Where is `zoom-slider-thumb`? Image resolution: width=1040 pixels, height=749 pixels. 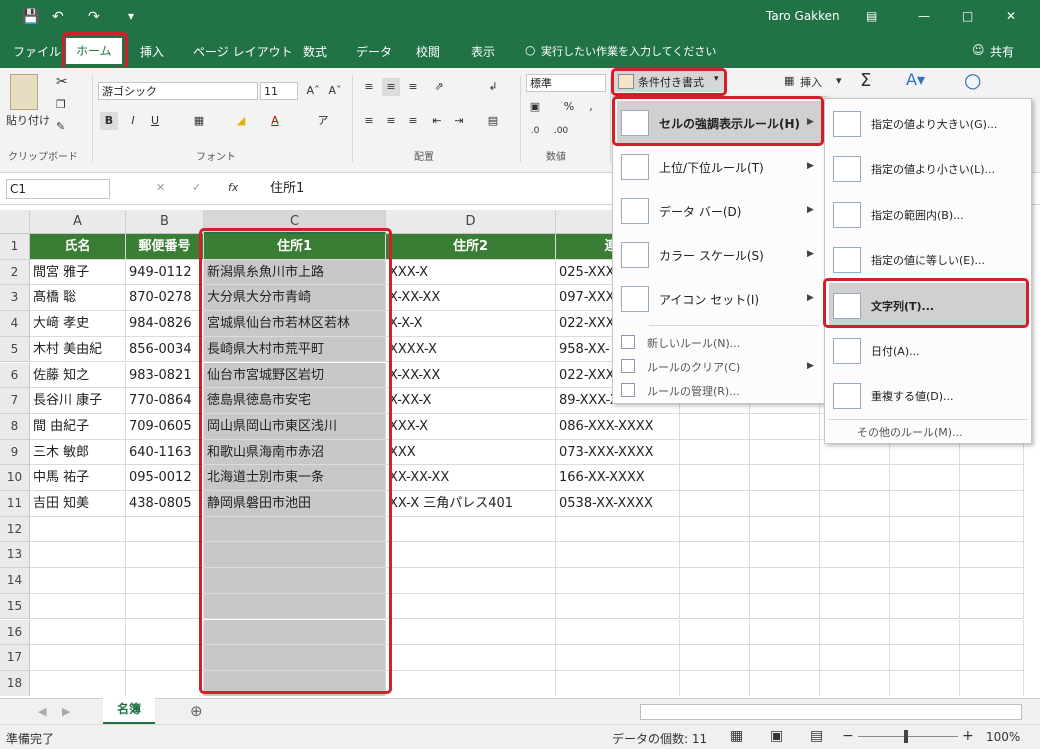 zoom-slider-thumb is located at coordinates (906, 736).